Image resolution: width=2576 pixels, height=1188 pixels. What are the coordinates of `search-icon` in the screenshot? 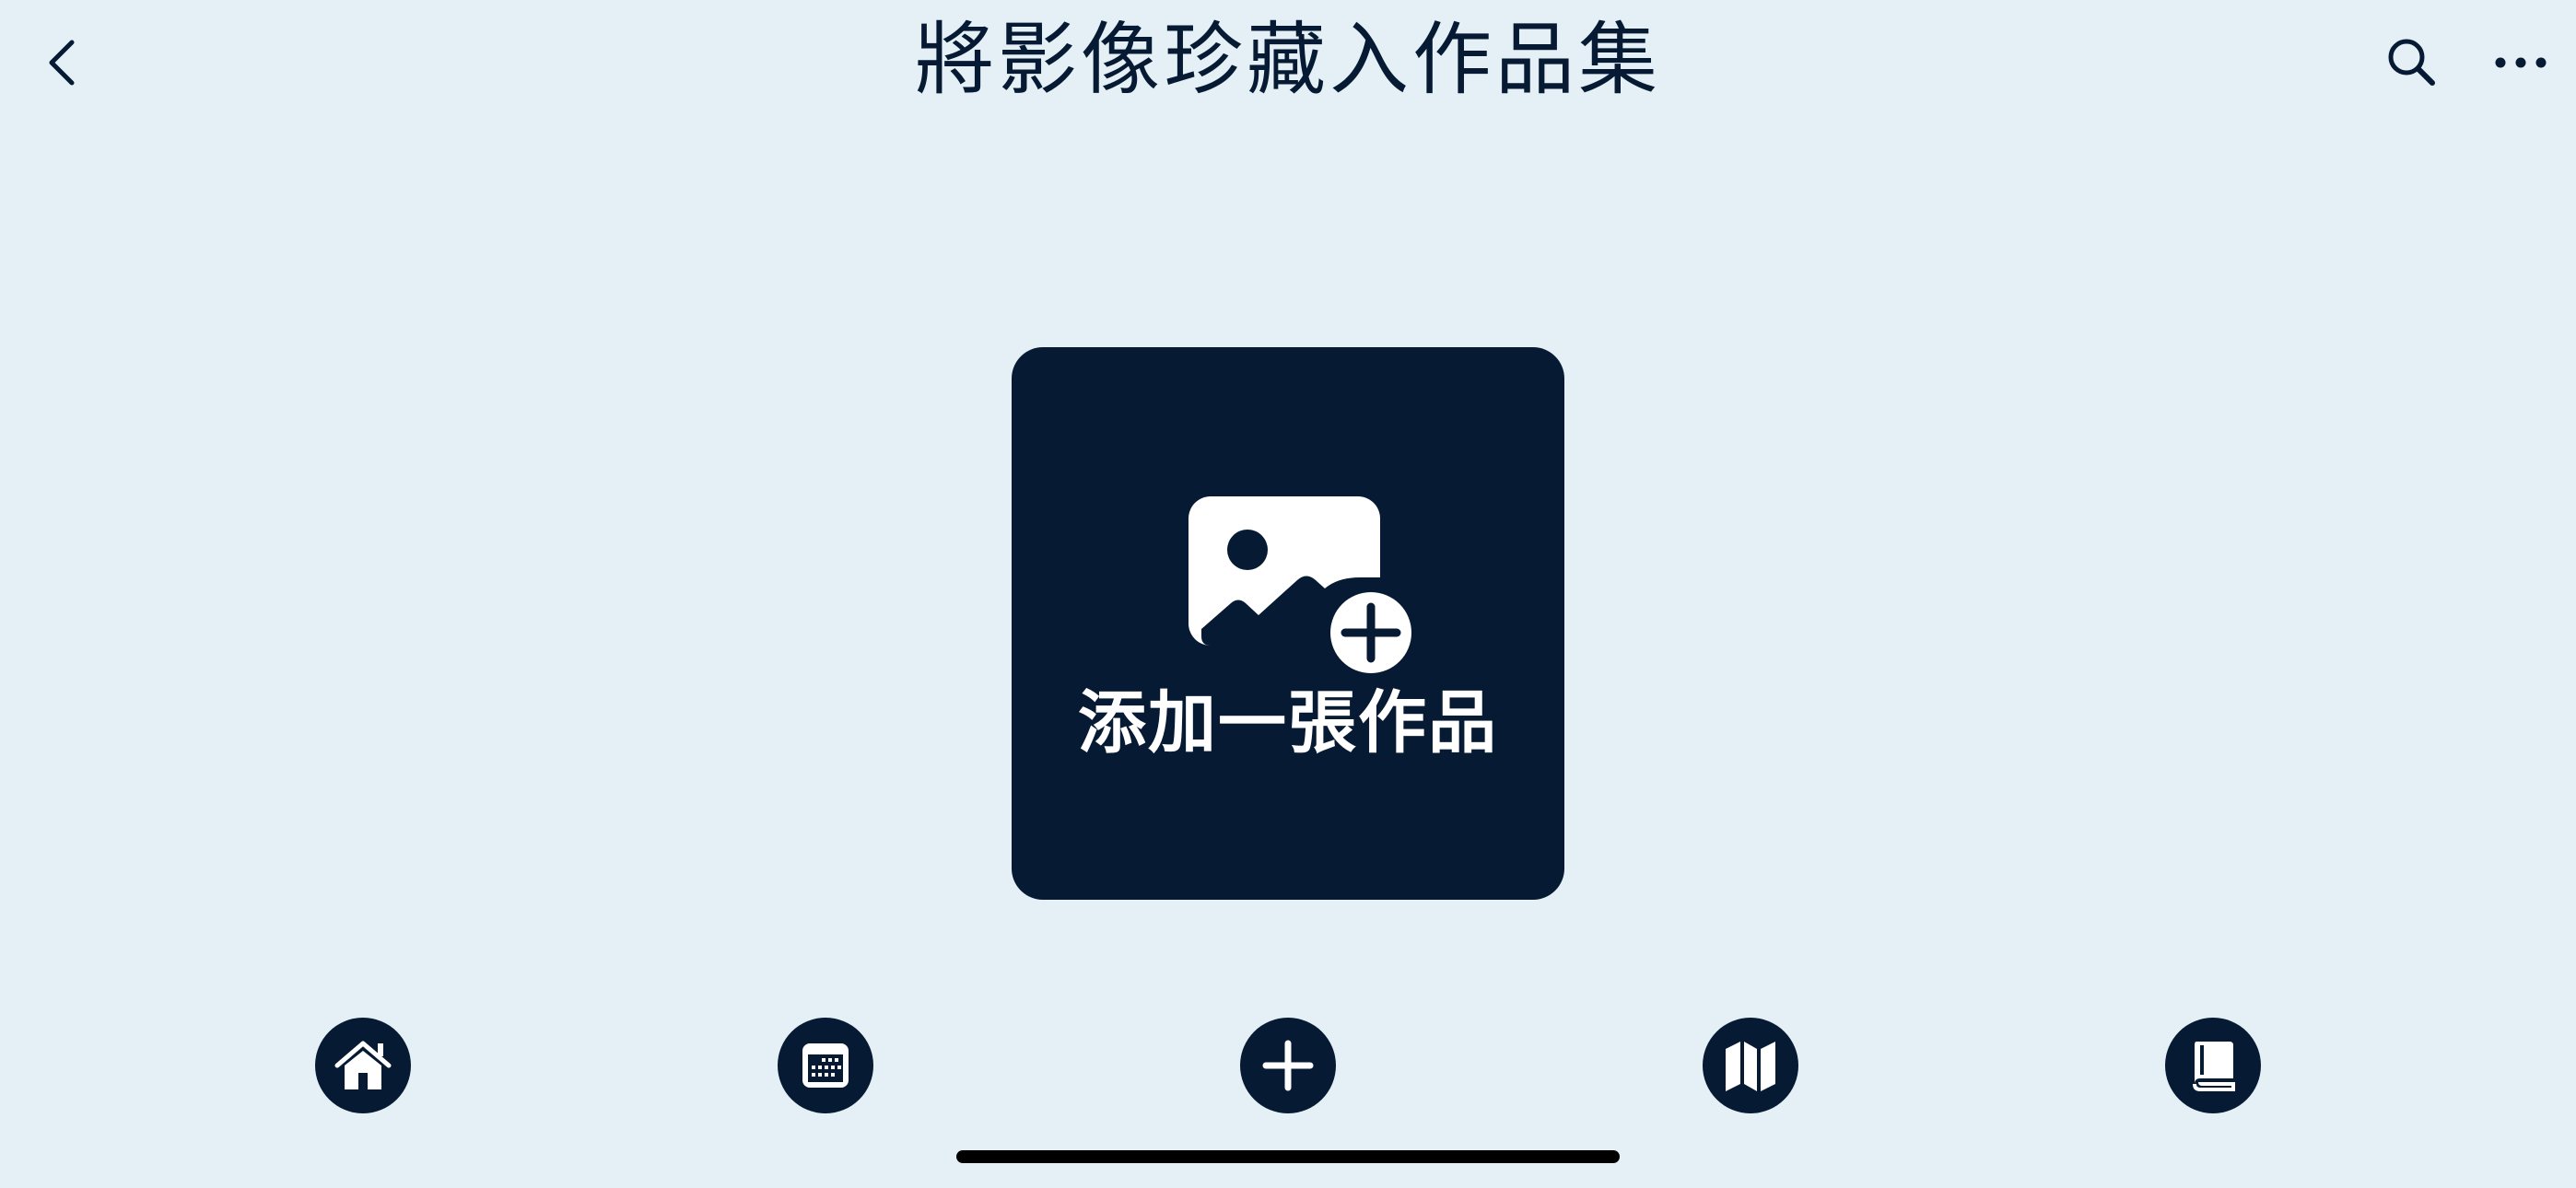 It's located at (2411, 63).